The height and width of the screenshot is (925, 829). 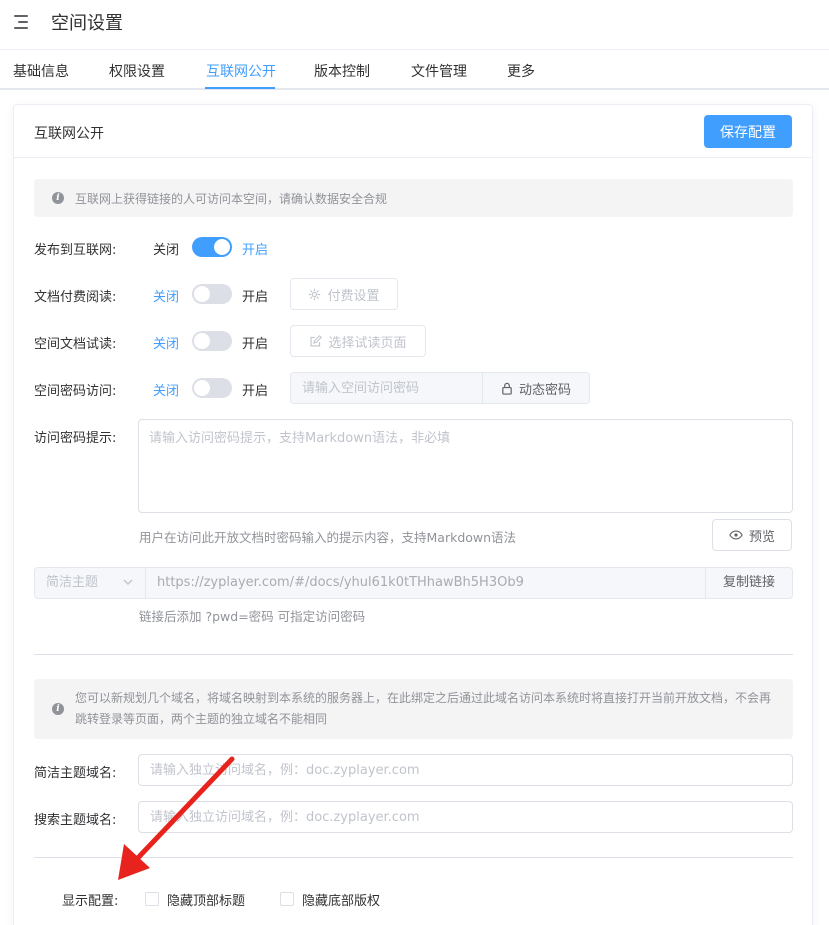 What do you see at coordinates (152, 899) in the screenshot?
I see `hide-top-title-checkbox` at bounding box center [152, 899].